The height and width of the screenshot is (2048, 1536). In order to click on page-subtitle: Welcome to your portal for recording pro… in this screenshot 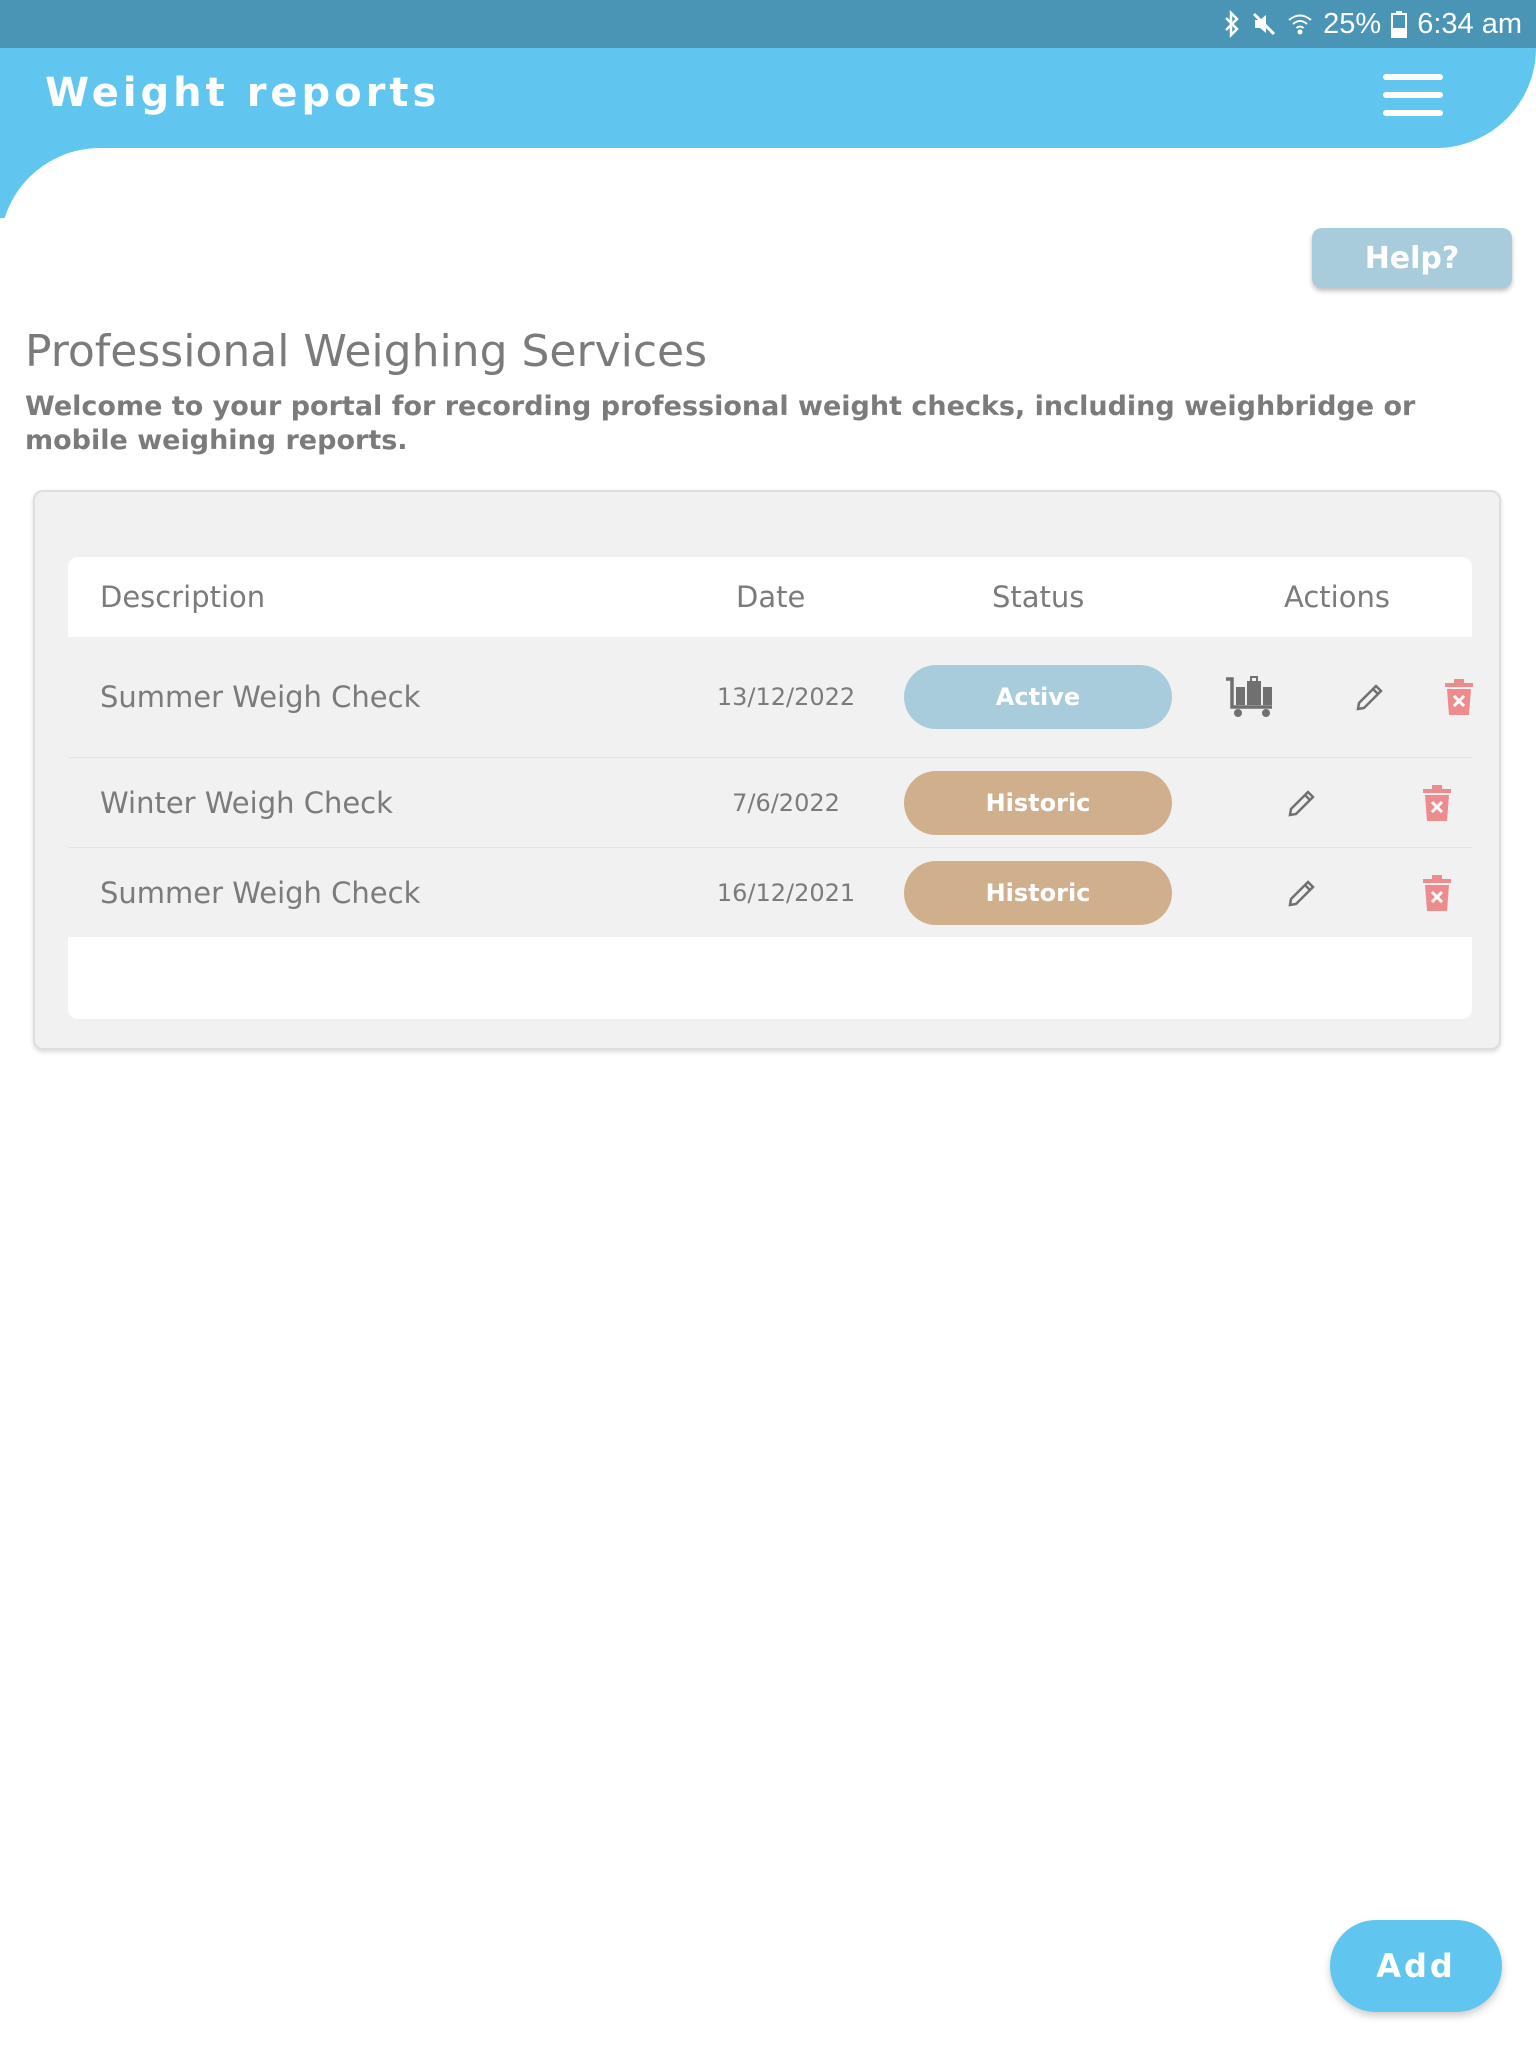, I will do `click(720, 423)`.